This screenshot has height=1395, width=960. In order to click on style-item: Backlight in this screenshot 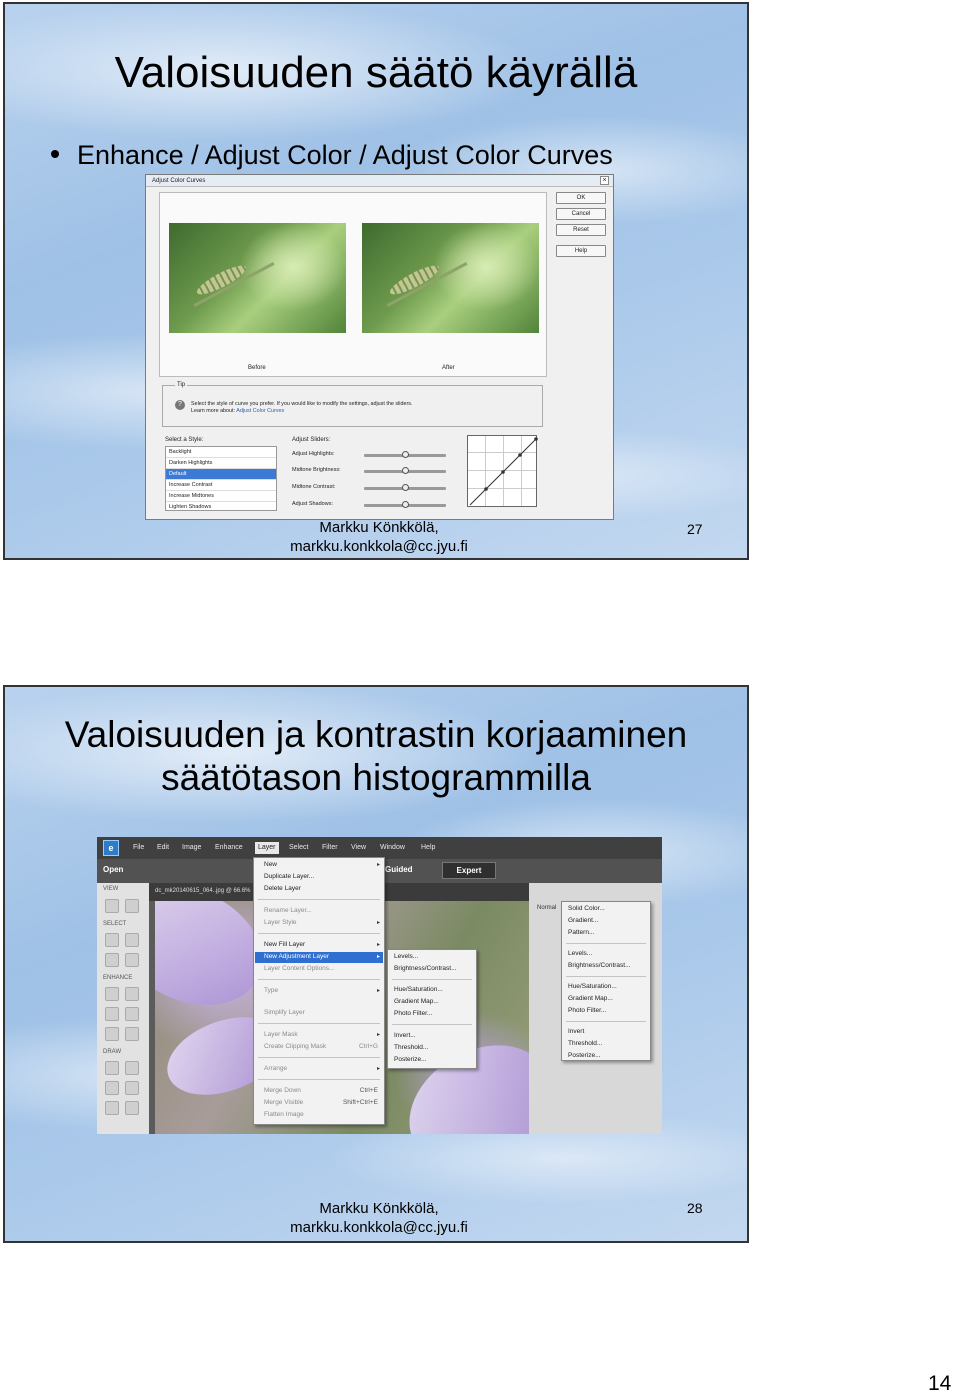, I will do `click(221, 452)`.